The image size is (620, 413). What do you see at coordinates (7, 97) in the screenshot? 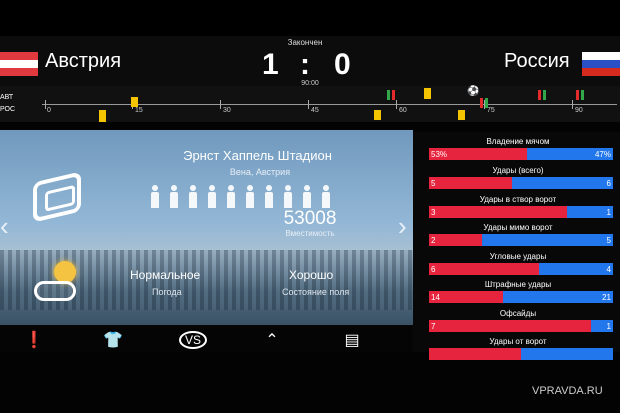
I see `timeline-home-label: АВТ` at bounding box center [7, 97].